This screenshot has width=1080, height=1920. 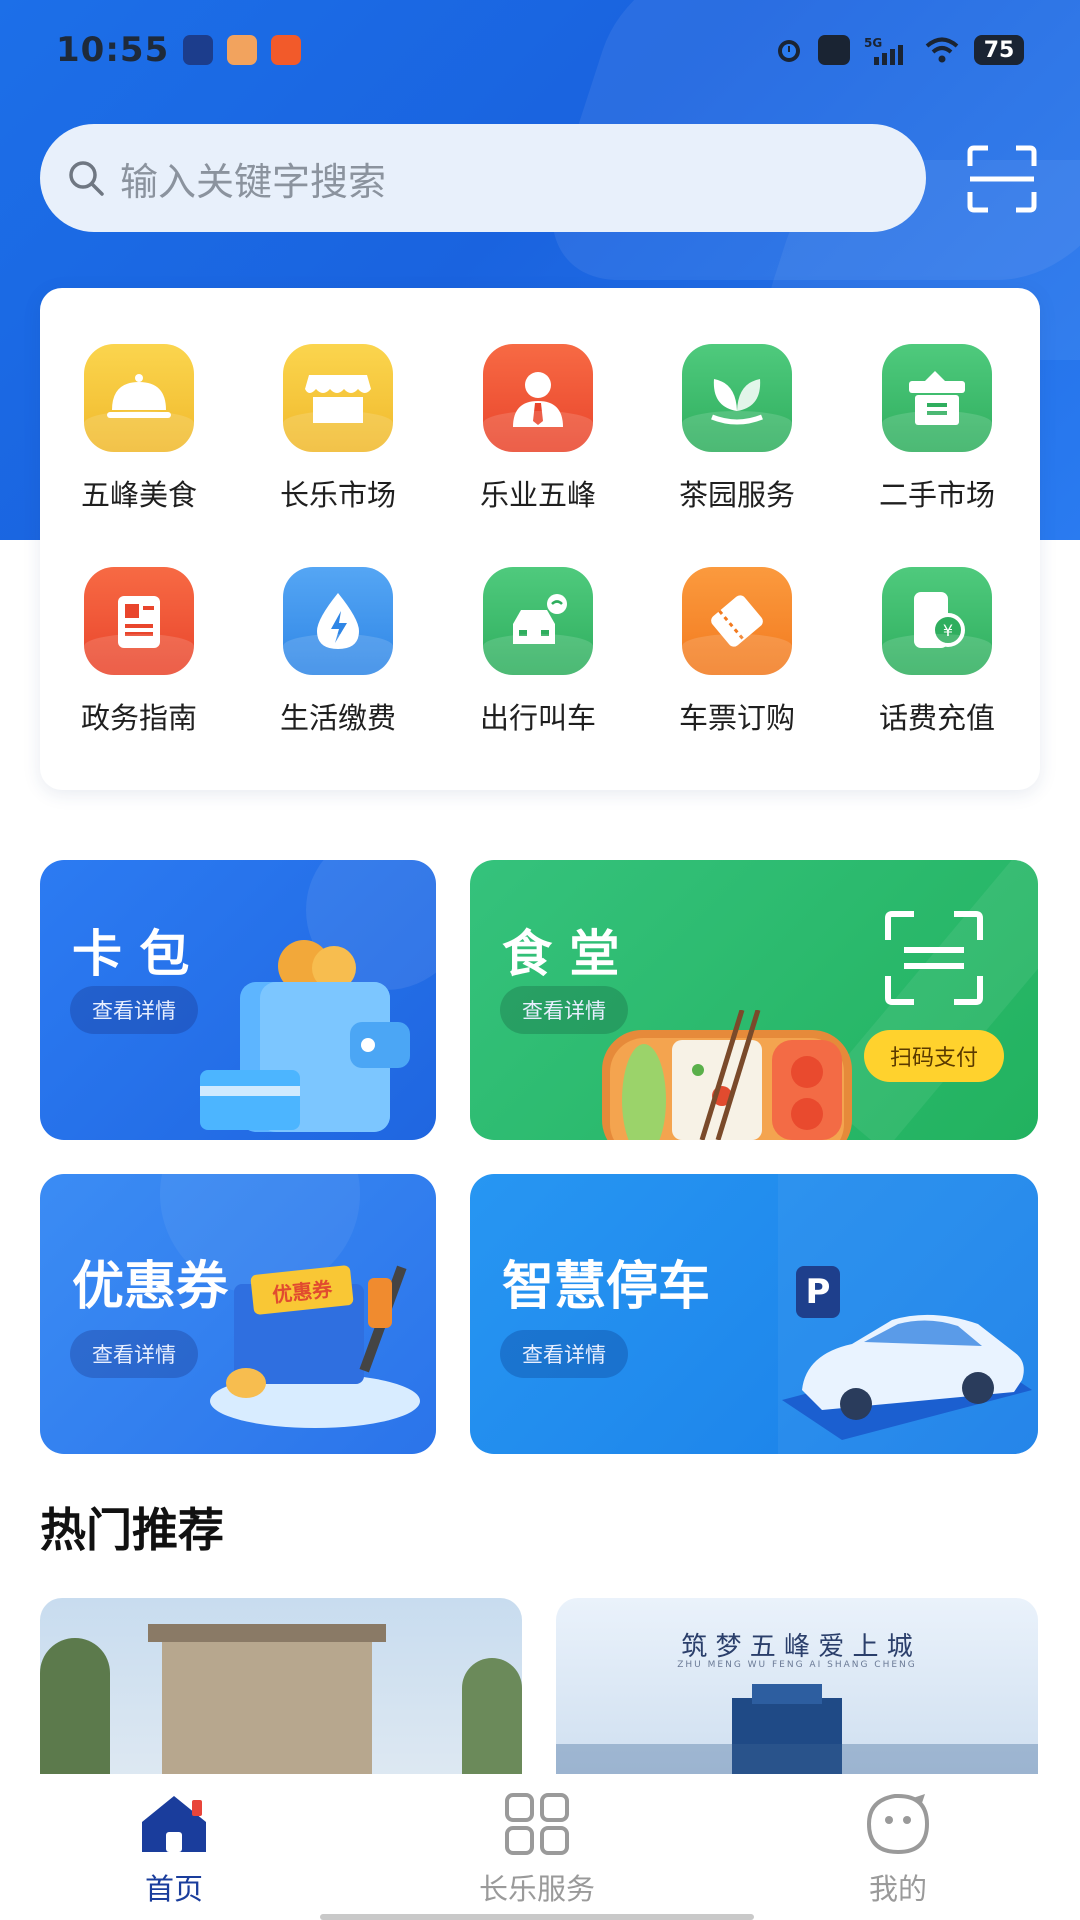 I want to click on search-icon, so click(x=86, y=178).